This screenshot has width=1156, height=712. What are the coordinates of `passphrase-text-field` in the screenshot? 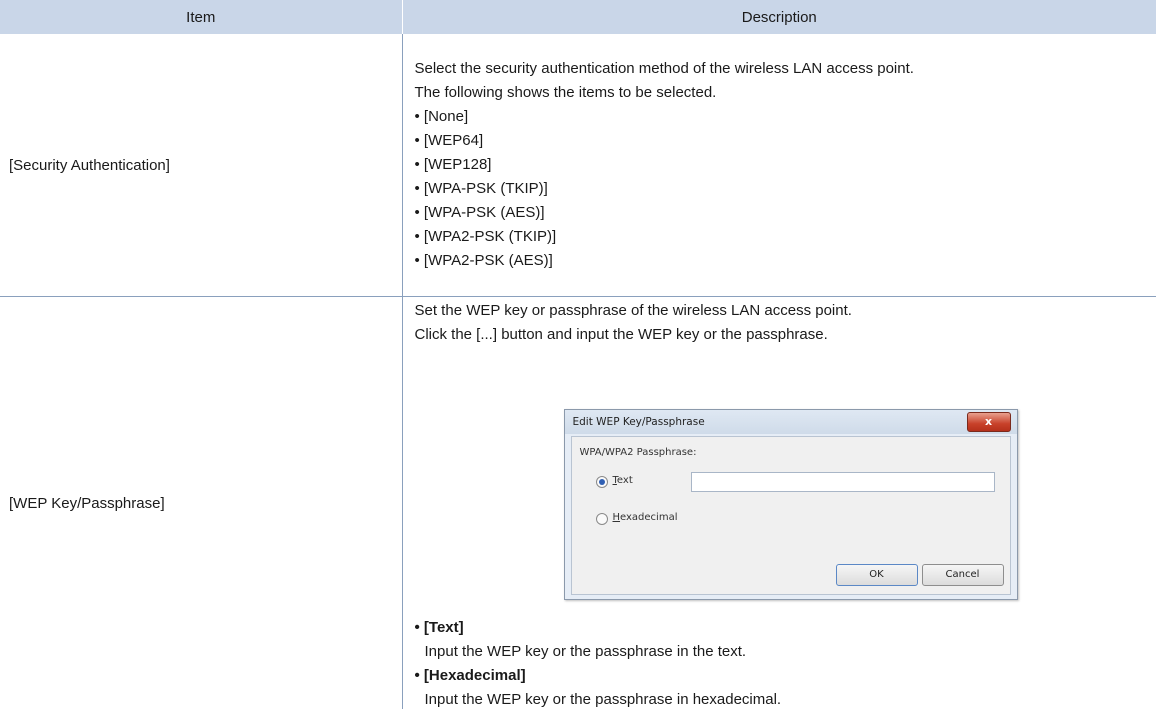 It's located at (843, 482).